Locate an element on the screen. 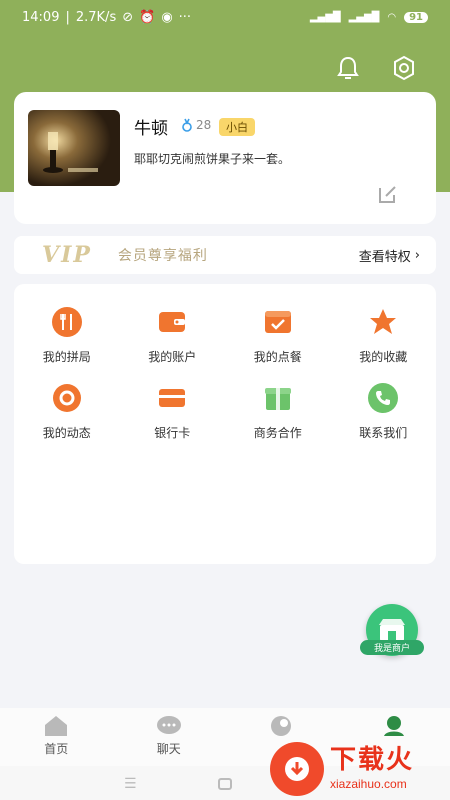 Image resolution: width=450 pixels, height=800 pixels. chevron-right-icon: › is located at coordinates (417, 255).